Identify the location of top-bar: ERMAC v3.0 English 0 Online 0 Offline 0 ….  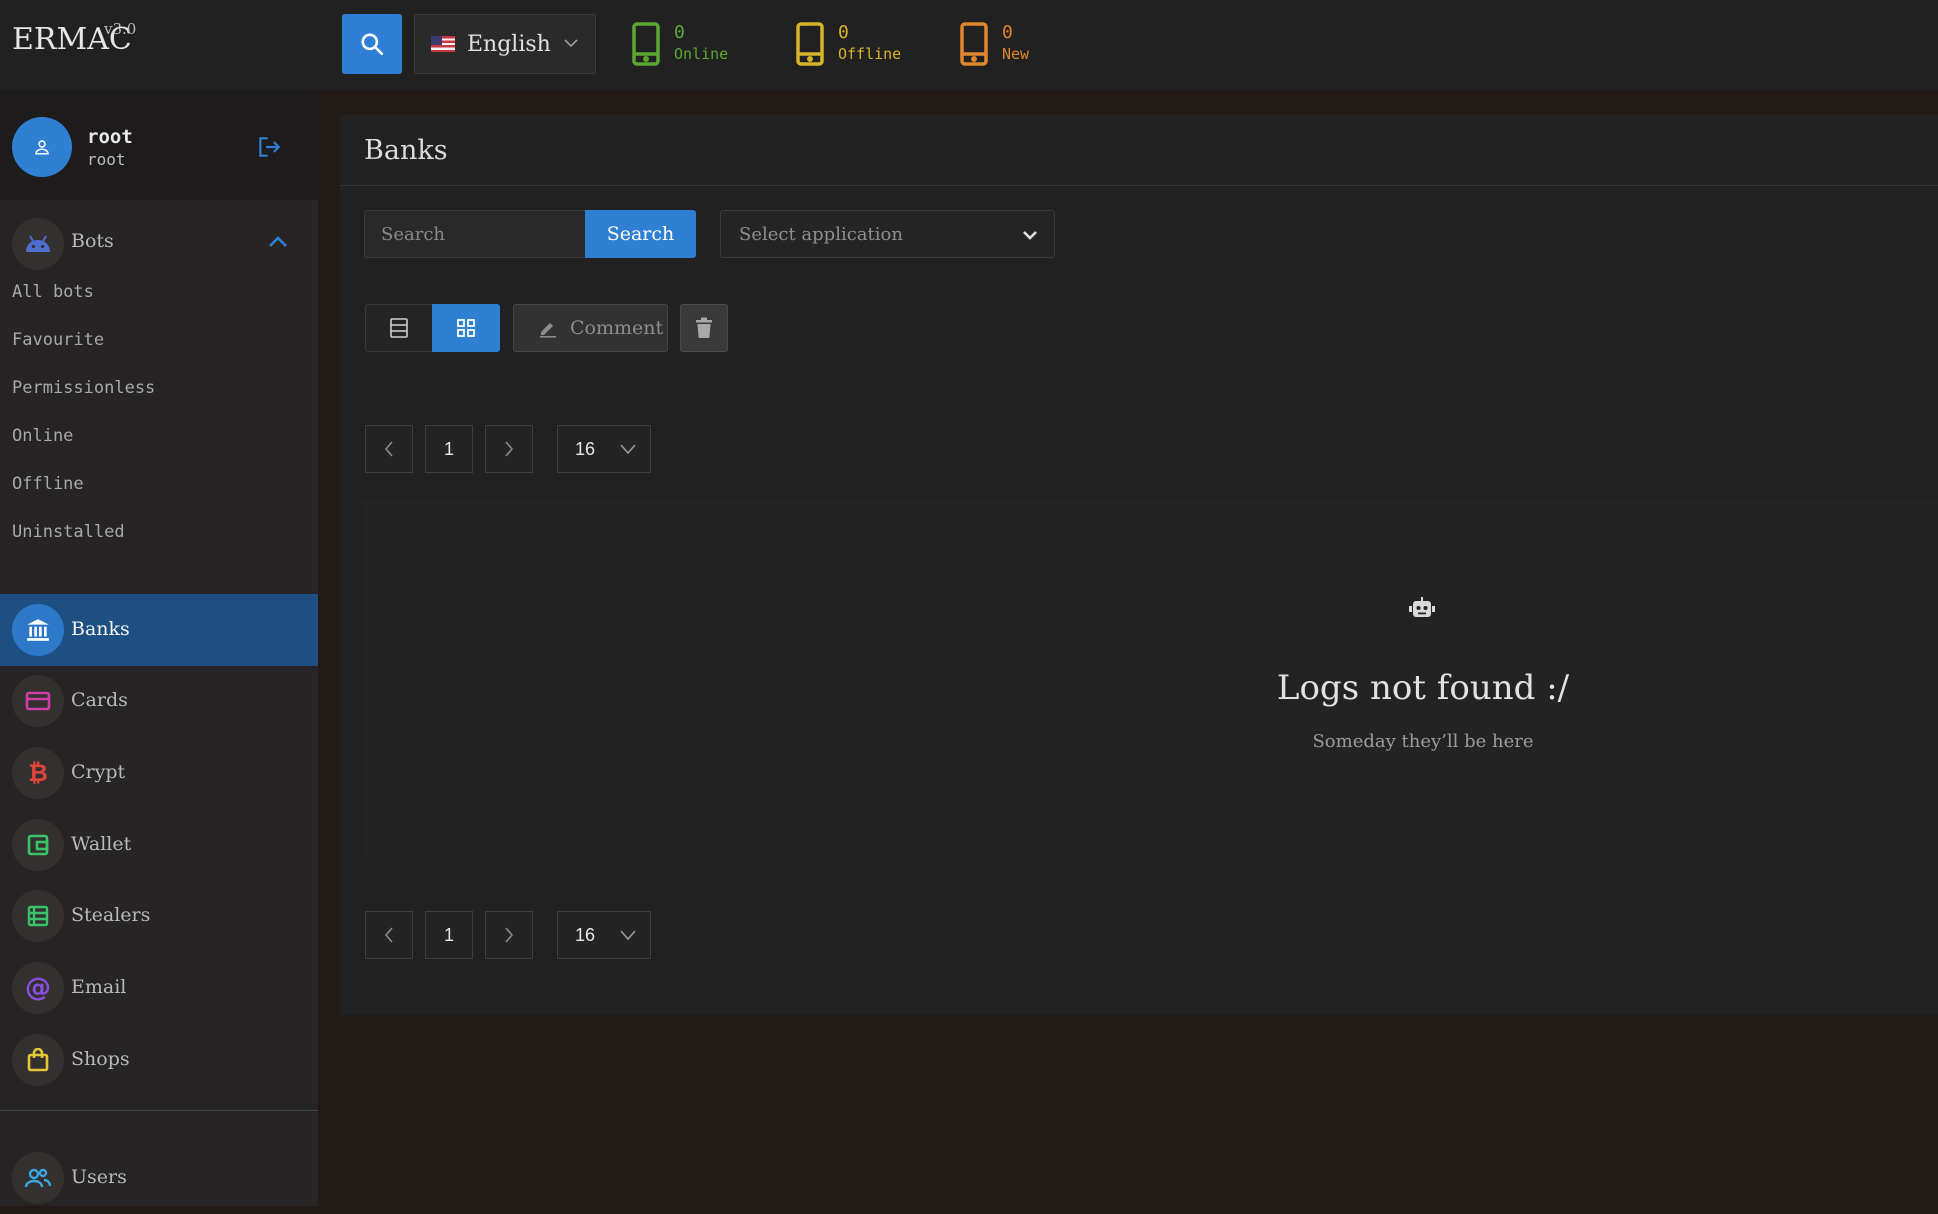
(969, 45).